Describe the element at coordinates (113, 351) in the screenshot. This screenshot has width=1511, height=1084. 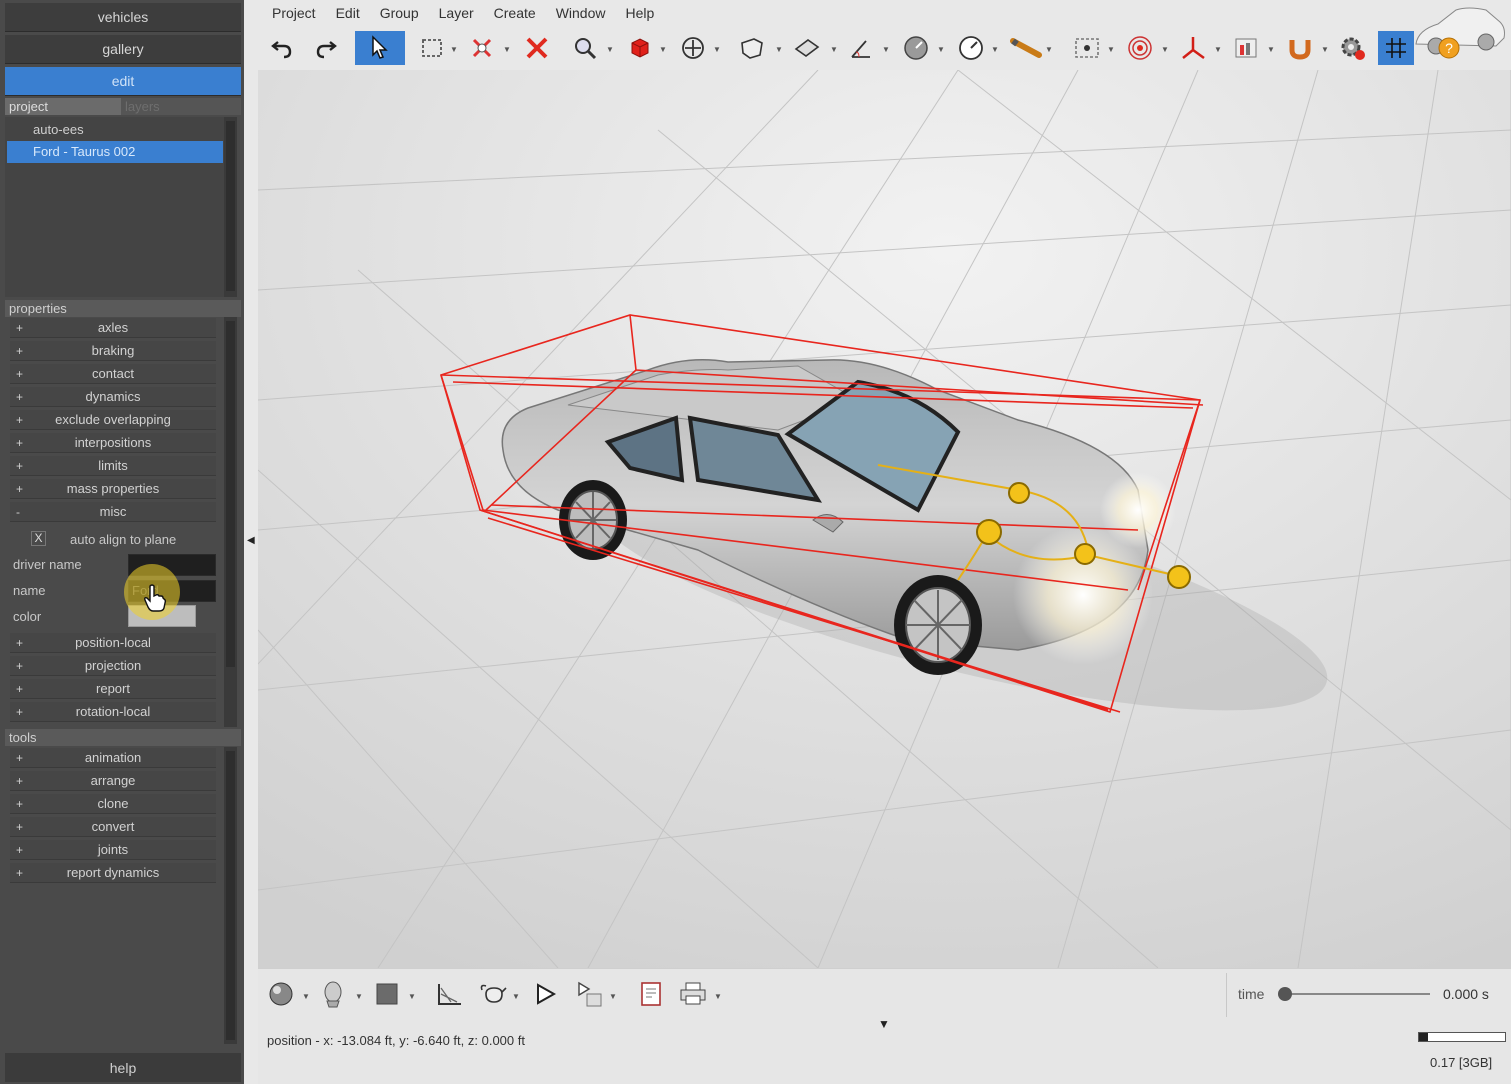
I see `property-braking: + braking` at that location.